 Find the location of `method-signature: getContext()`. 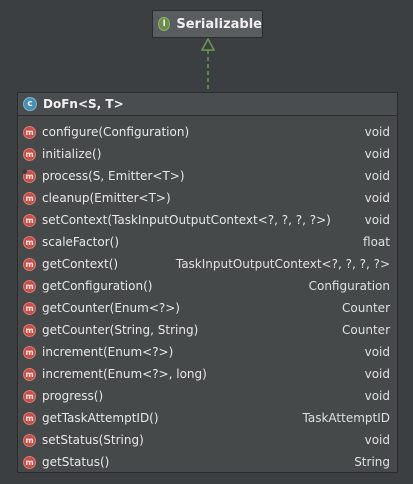

method-signature: getContext() is located at coordinates (80, 264).